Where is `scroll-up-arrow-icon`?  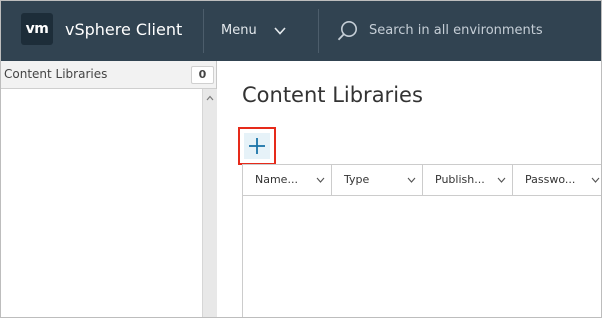
scroll-up-arrow-icon is located at coordinates (210, 98).